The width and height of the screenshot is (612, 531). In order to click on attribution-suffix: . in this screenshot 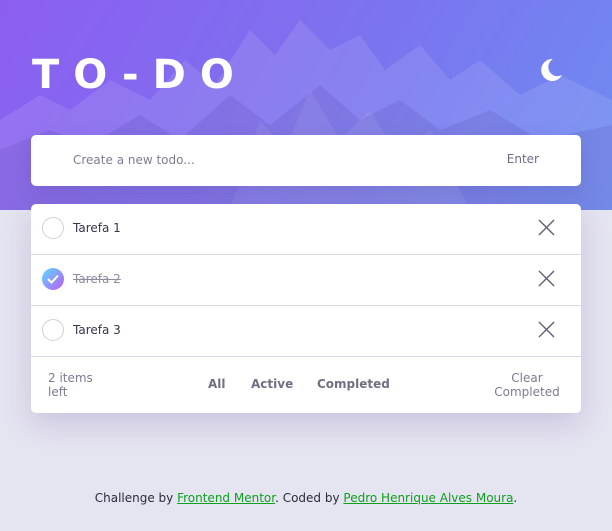, I will do `click(515, 498)`.